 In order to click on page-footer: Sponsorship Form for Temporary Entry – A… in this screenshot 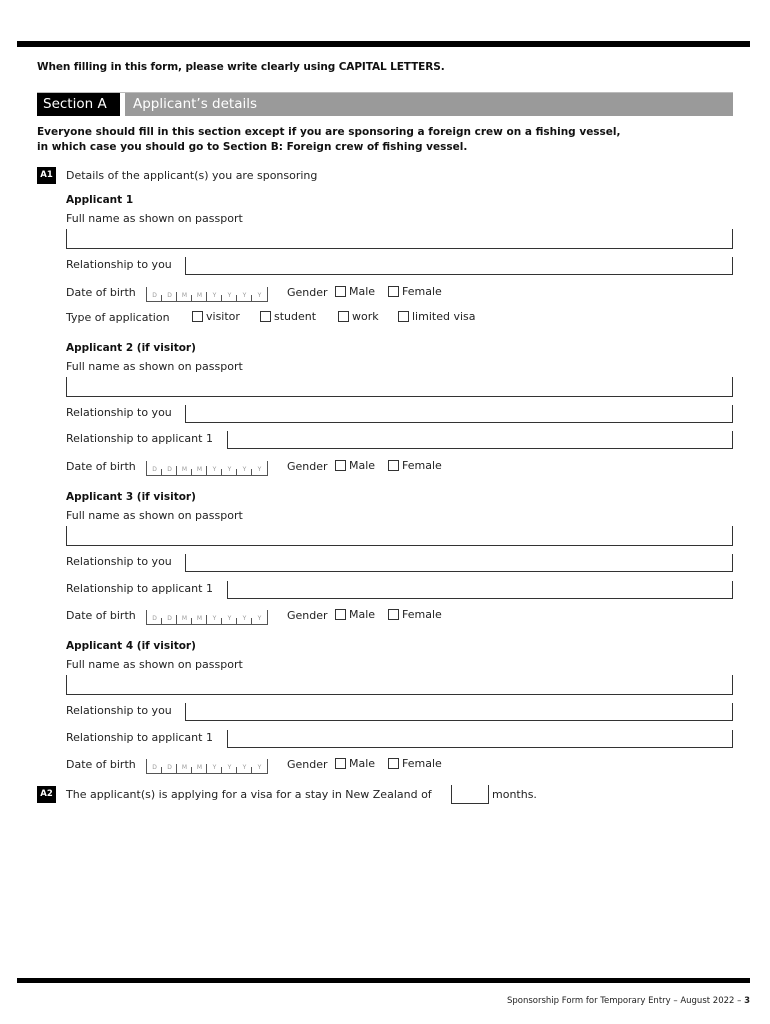, I will do `click(628, 1001)`.